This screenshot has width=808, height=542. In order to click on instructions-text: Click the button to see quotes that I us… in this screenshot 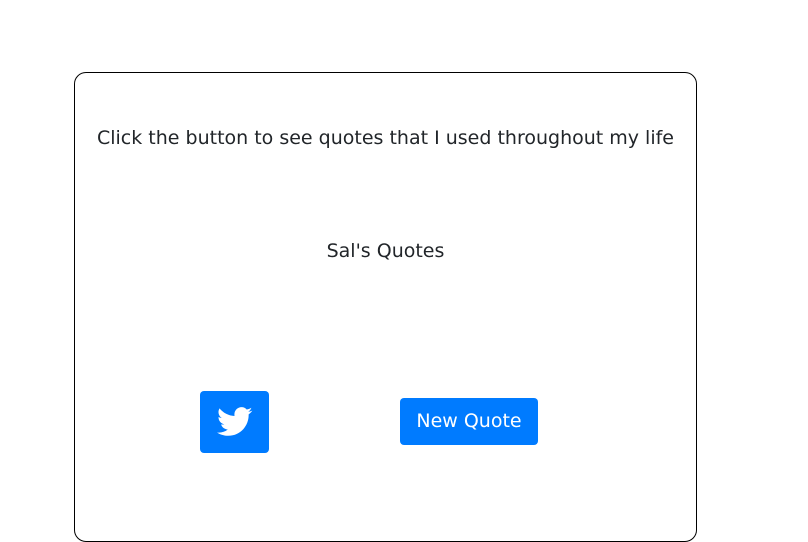, I will do `click(385, 138)`.